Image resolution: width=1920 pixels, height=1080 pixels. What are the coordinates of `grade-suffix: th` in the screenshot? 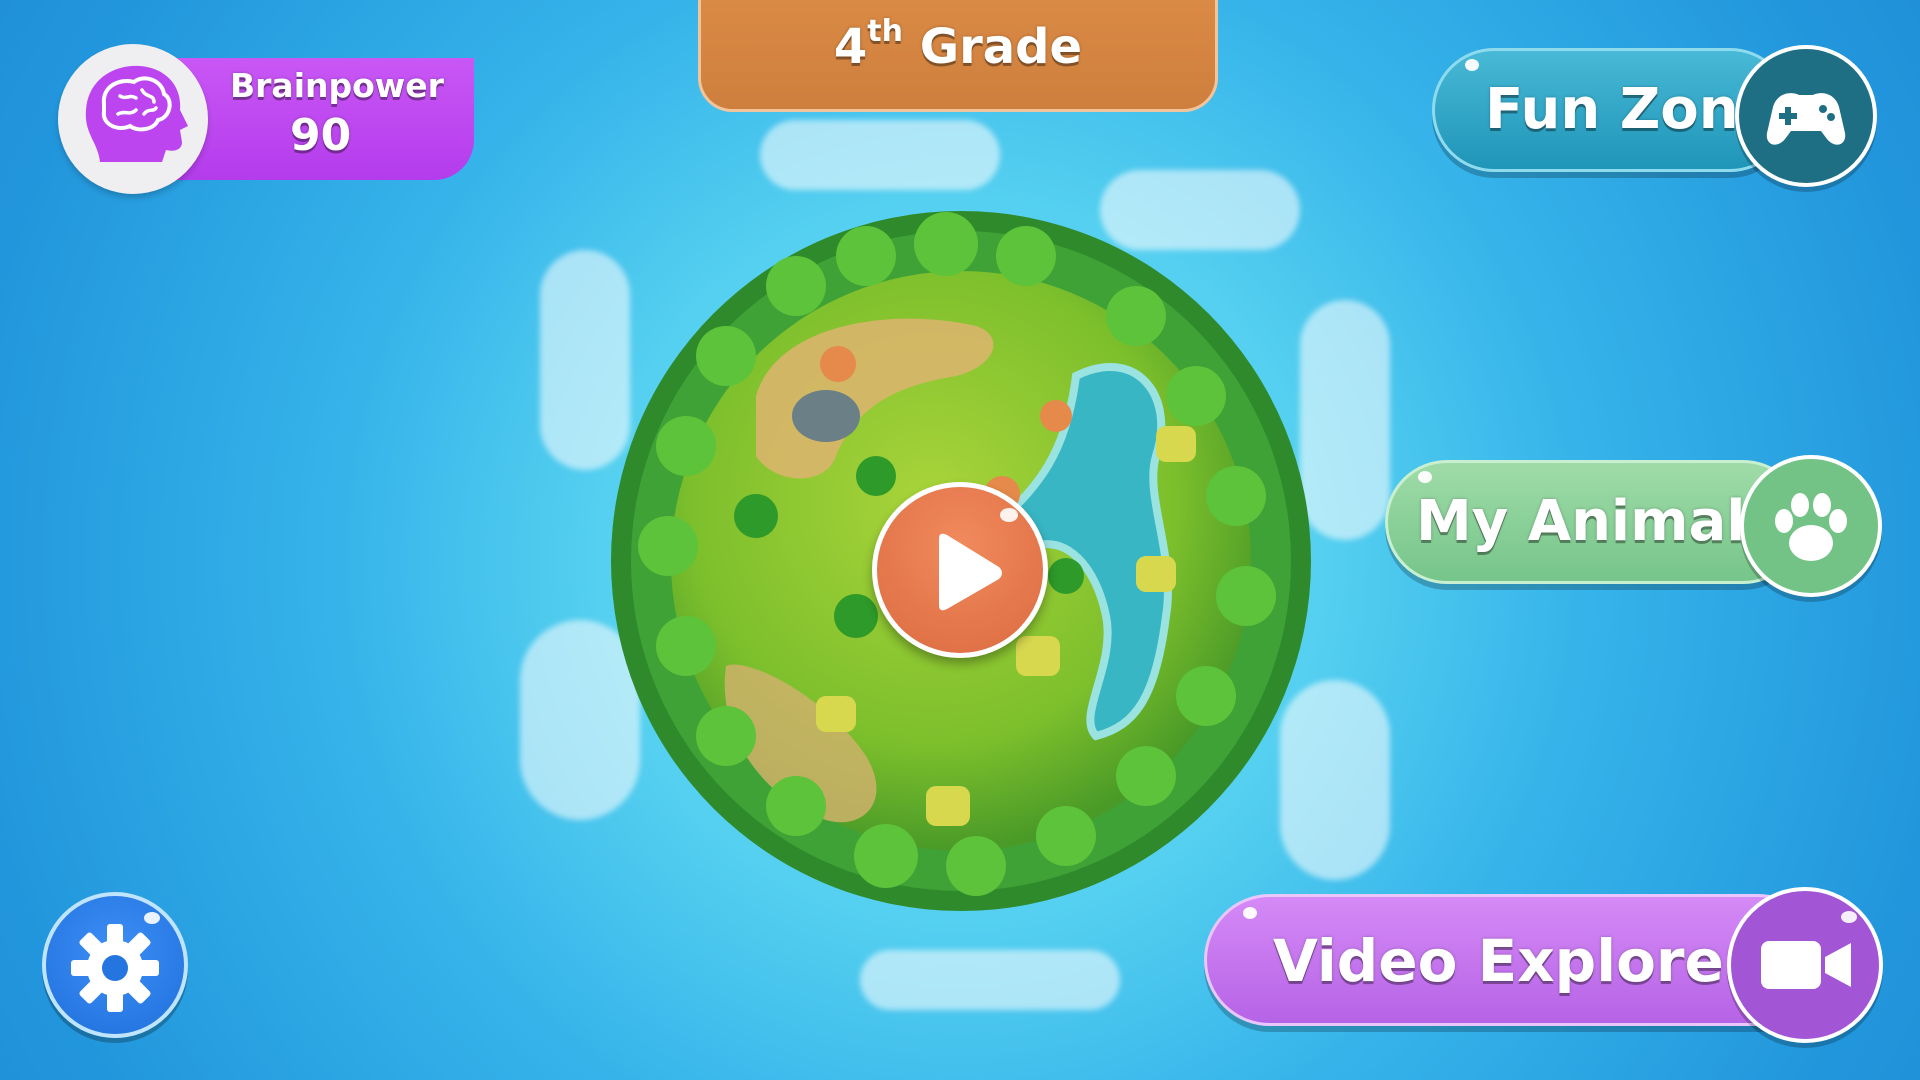 It's located at (885, 31).